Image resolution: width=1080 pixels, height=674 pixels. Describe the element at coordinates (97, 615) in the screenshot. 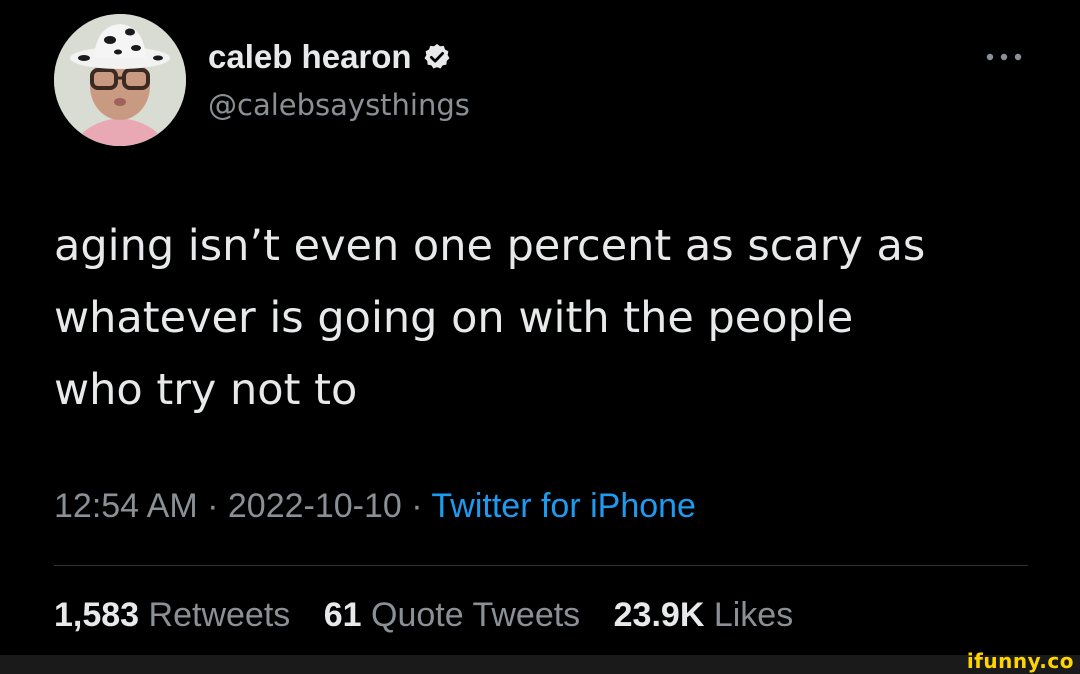

I see `retweets-count: 1,583` at that location.